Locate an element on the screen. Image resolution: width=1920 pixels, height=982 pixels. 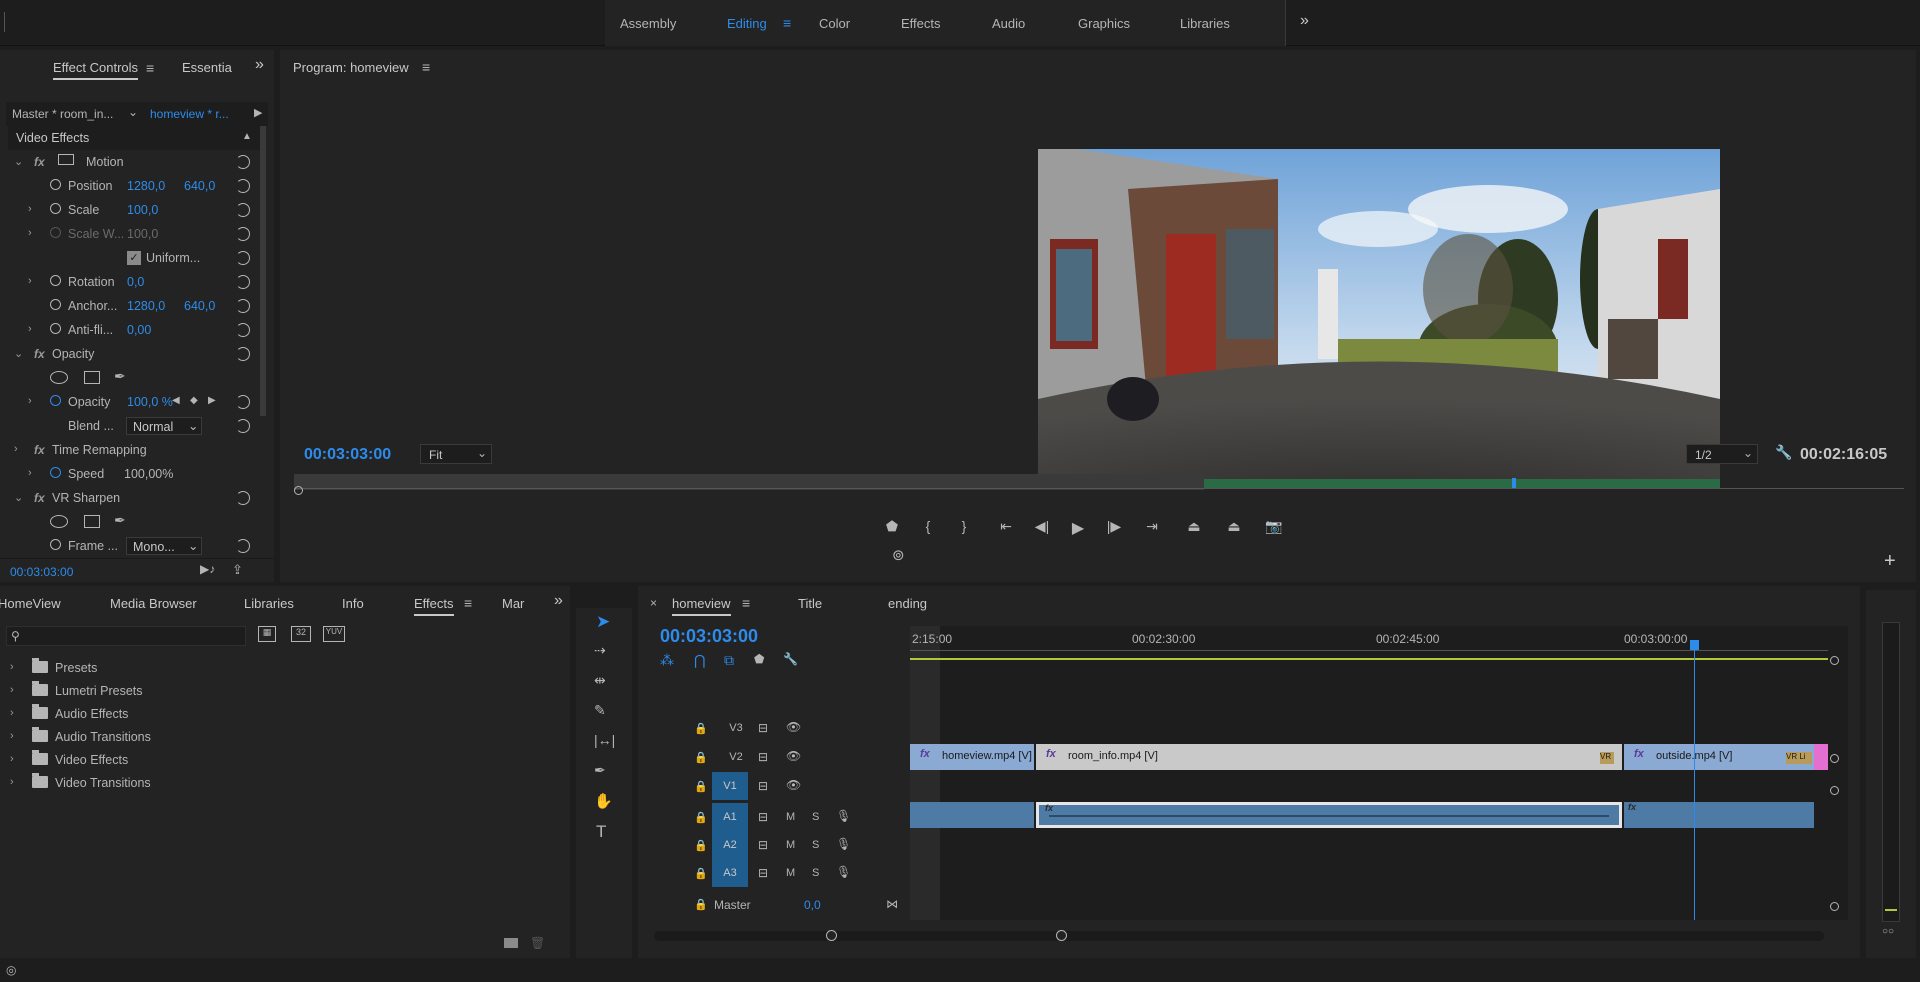
insert-sequence-icon: ⧉ is located at coordinates (729, 660).